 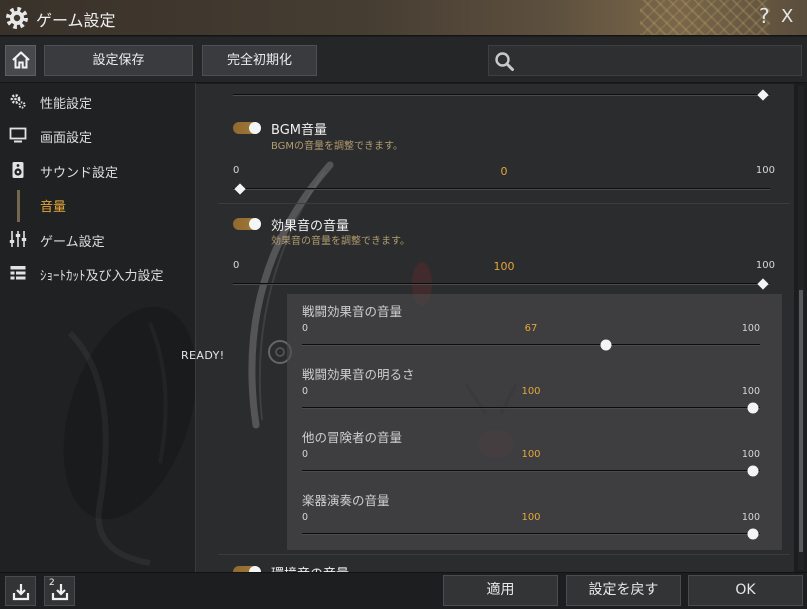 What do you see at coordinates (59, 591) in the screenshot?
I see `load-settings-2-button: 2` at bounding box center [59, 591].